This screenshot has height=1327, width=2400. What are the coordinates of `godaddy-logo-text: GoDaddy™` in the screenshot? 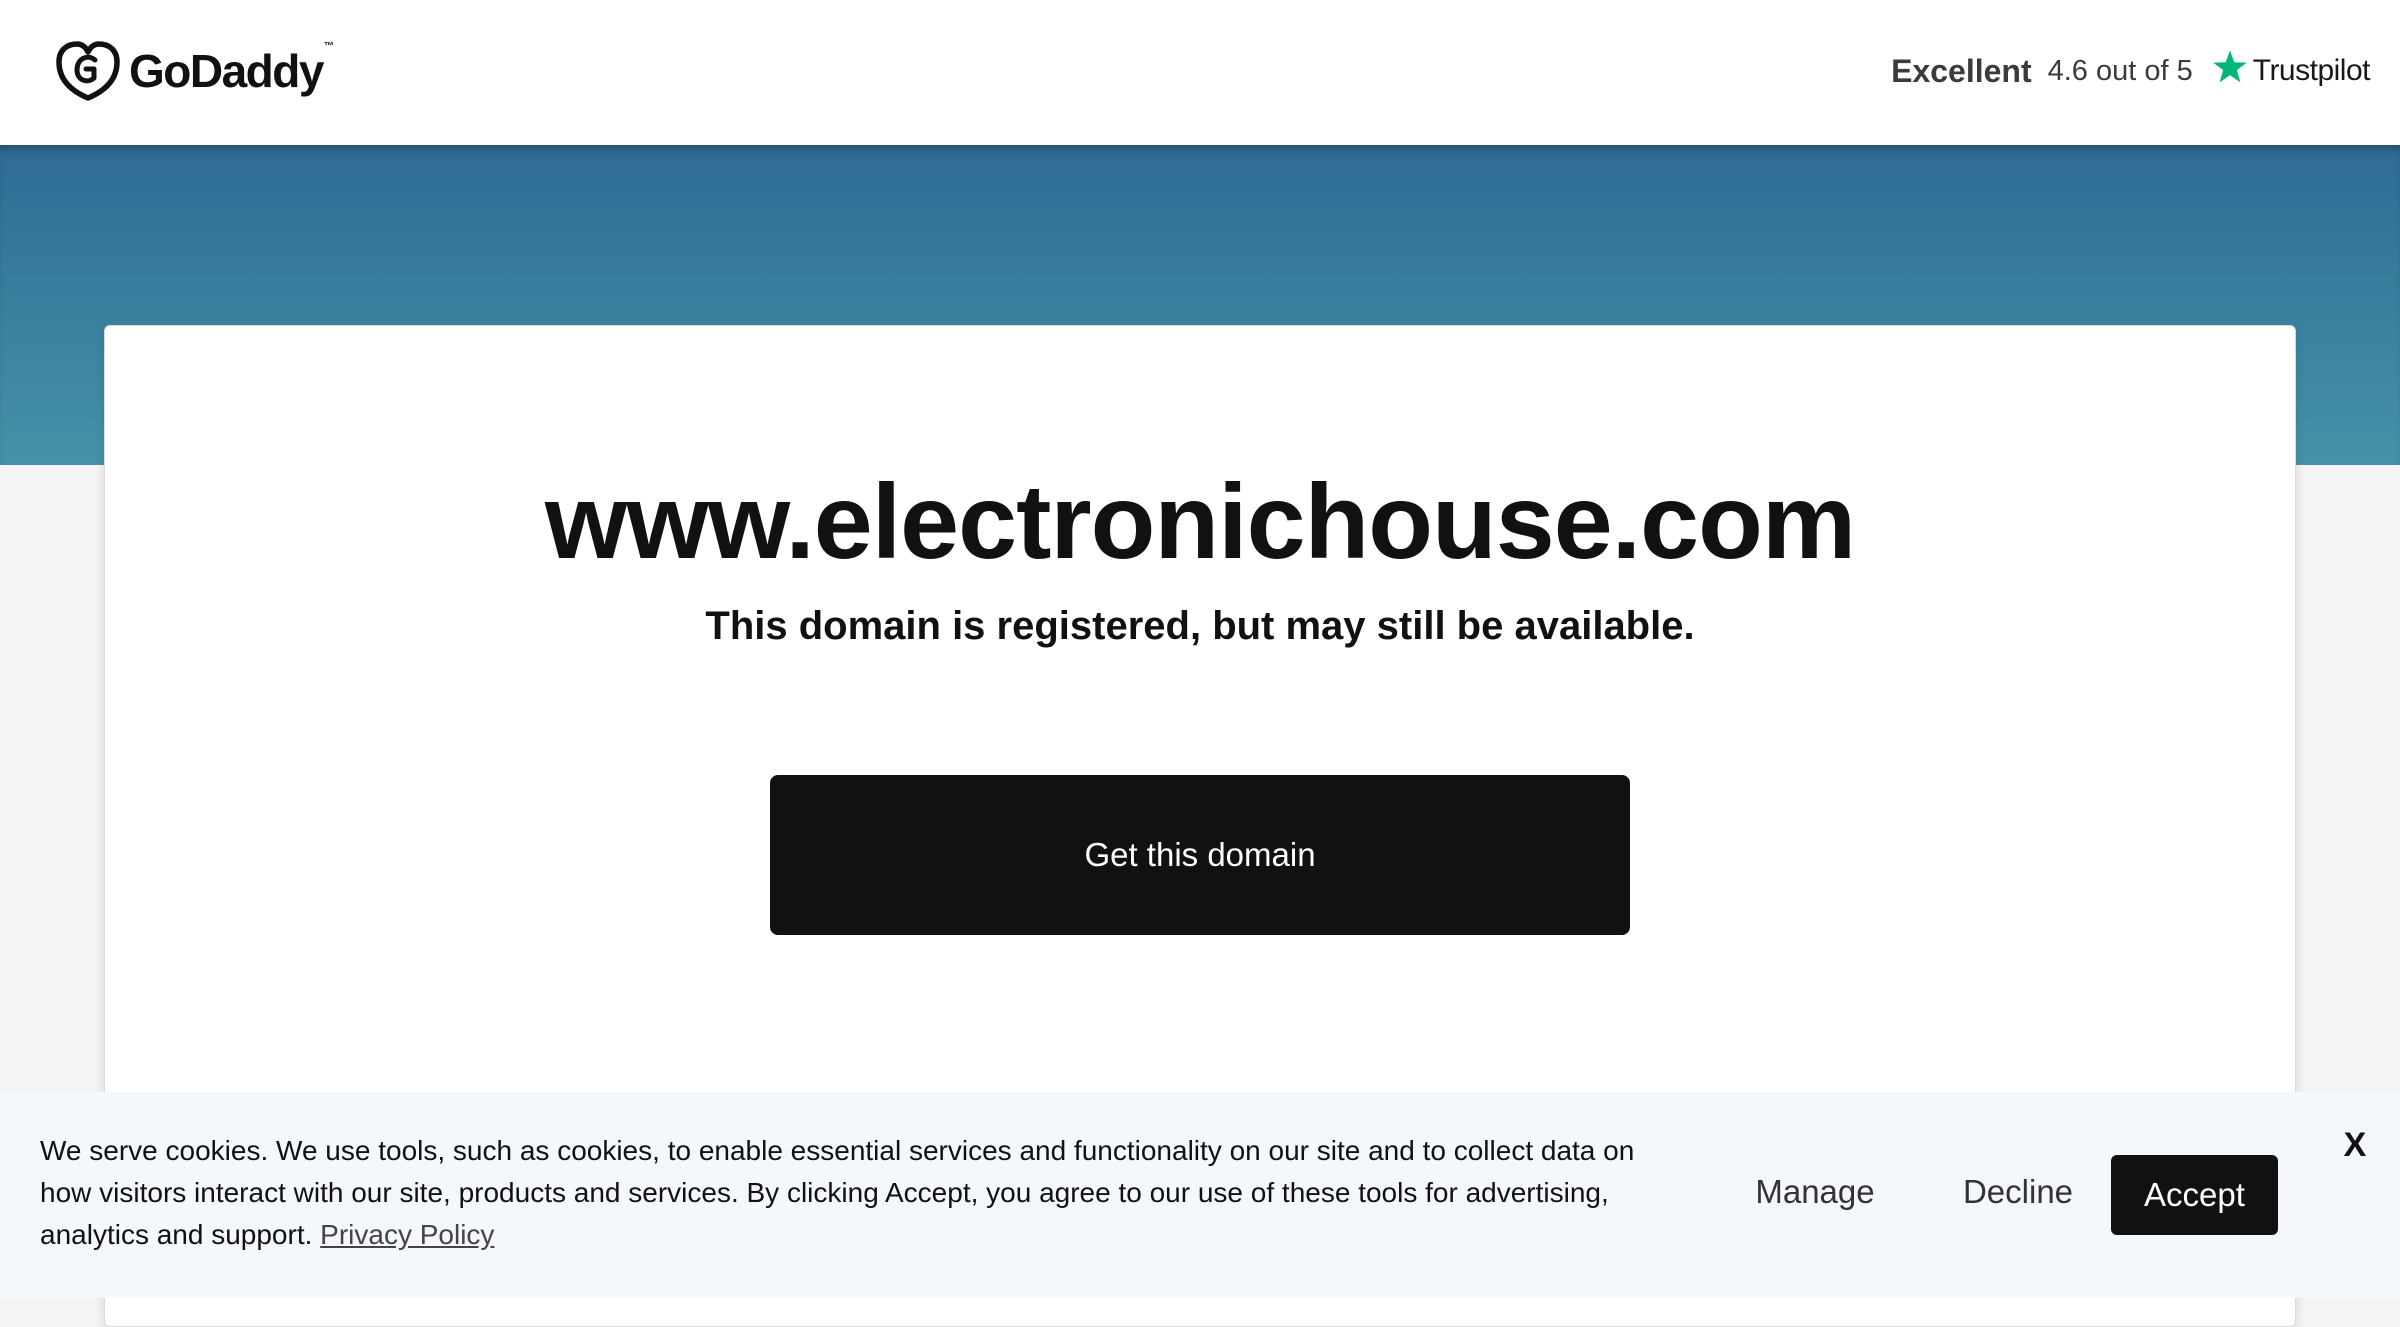 It's located at (231, 69).